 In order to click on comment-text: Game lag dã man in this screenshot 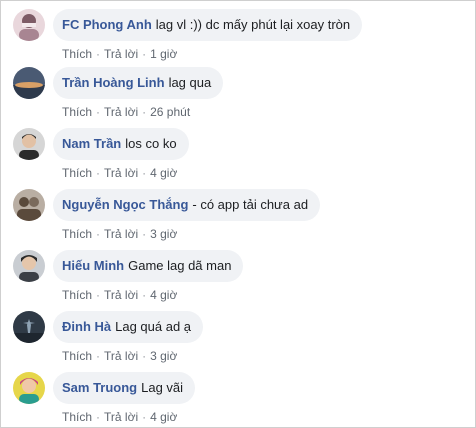, I will do `click(180, 265)`.